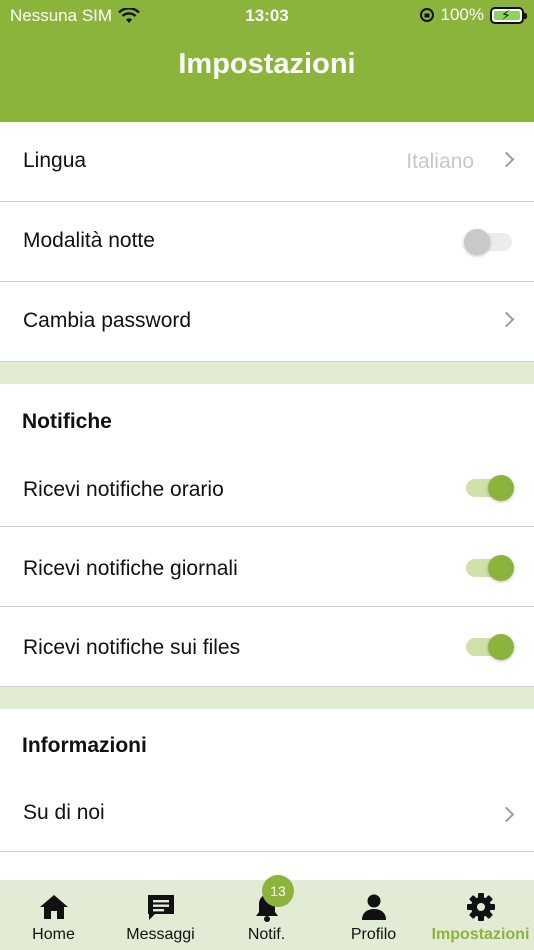 This screenshot has height=950, width=534. Describe the element at coordinates (267, 487) in the screenshot. I see `notification-row-schedule: Ricevi notifiche orario` at that location.